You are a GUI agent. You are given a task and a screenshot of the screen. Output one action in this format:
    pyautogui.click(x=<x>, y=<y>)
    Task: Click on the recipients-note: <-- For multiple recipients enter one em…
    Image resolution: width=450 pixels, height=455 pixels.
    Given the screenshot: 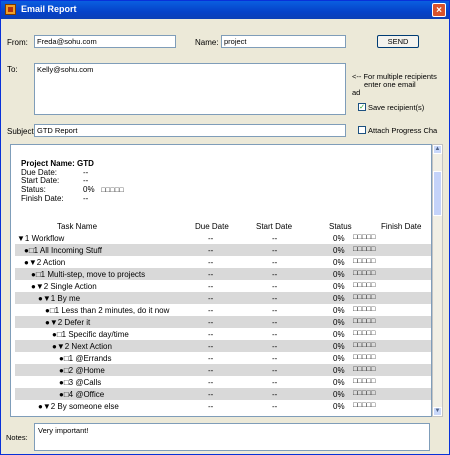 What is the action you would take?
    pyautogui.click(x=399, y=85)
    